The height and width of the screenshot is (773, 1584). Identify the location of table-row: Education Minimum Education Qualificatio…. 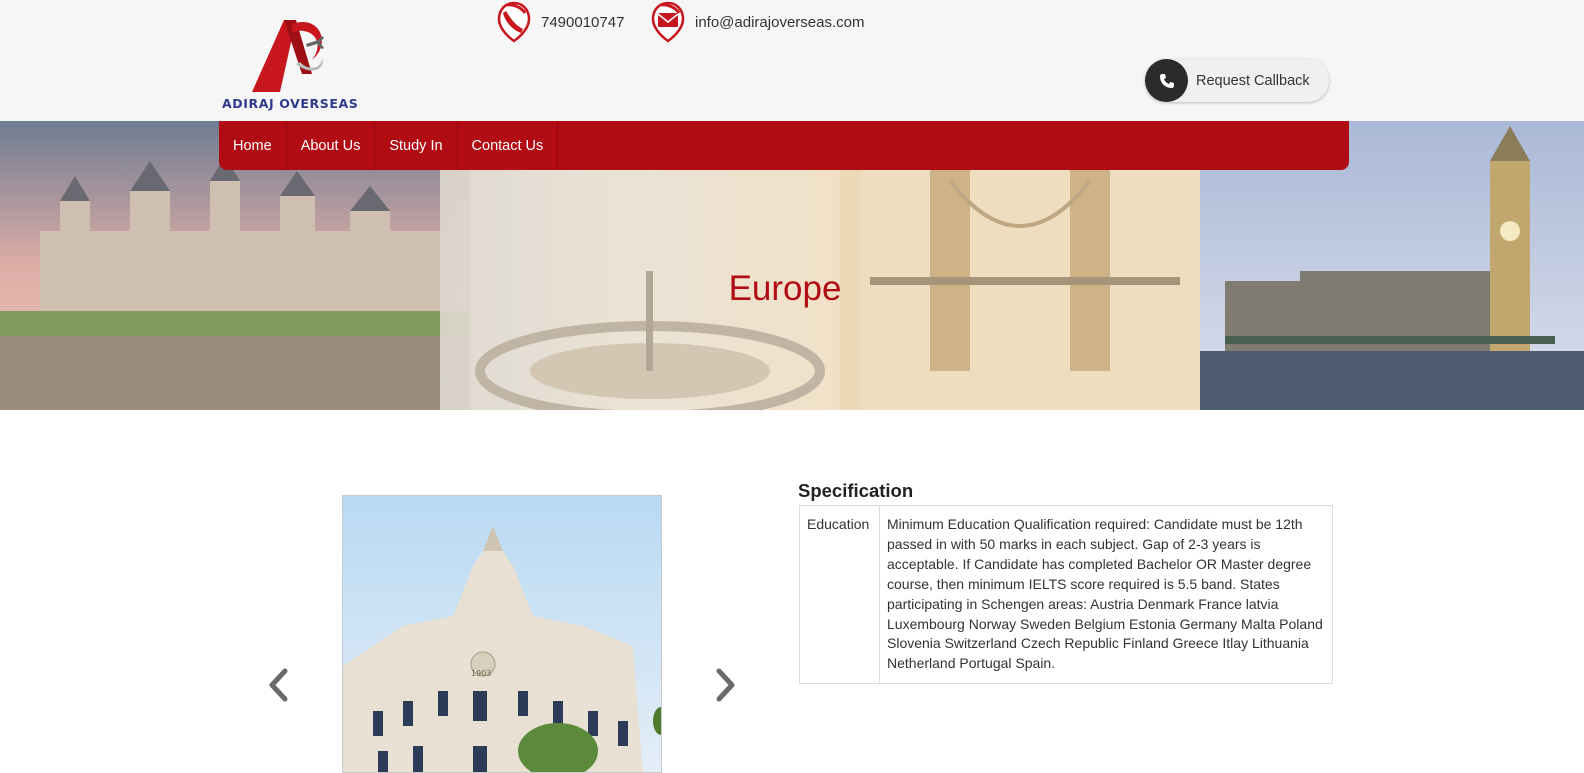
(1066, 594).